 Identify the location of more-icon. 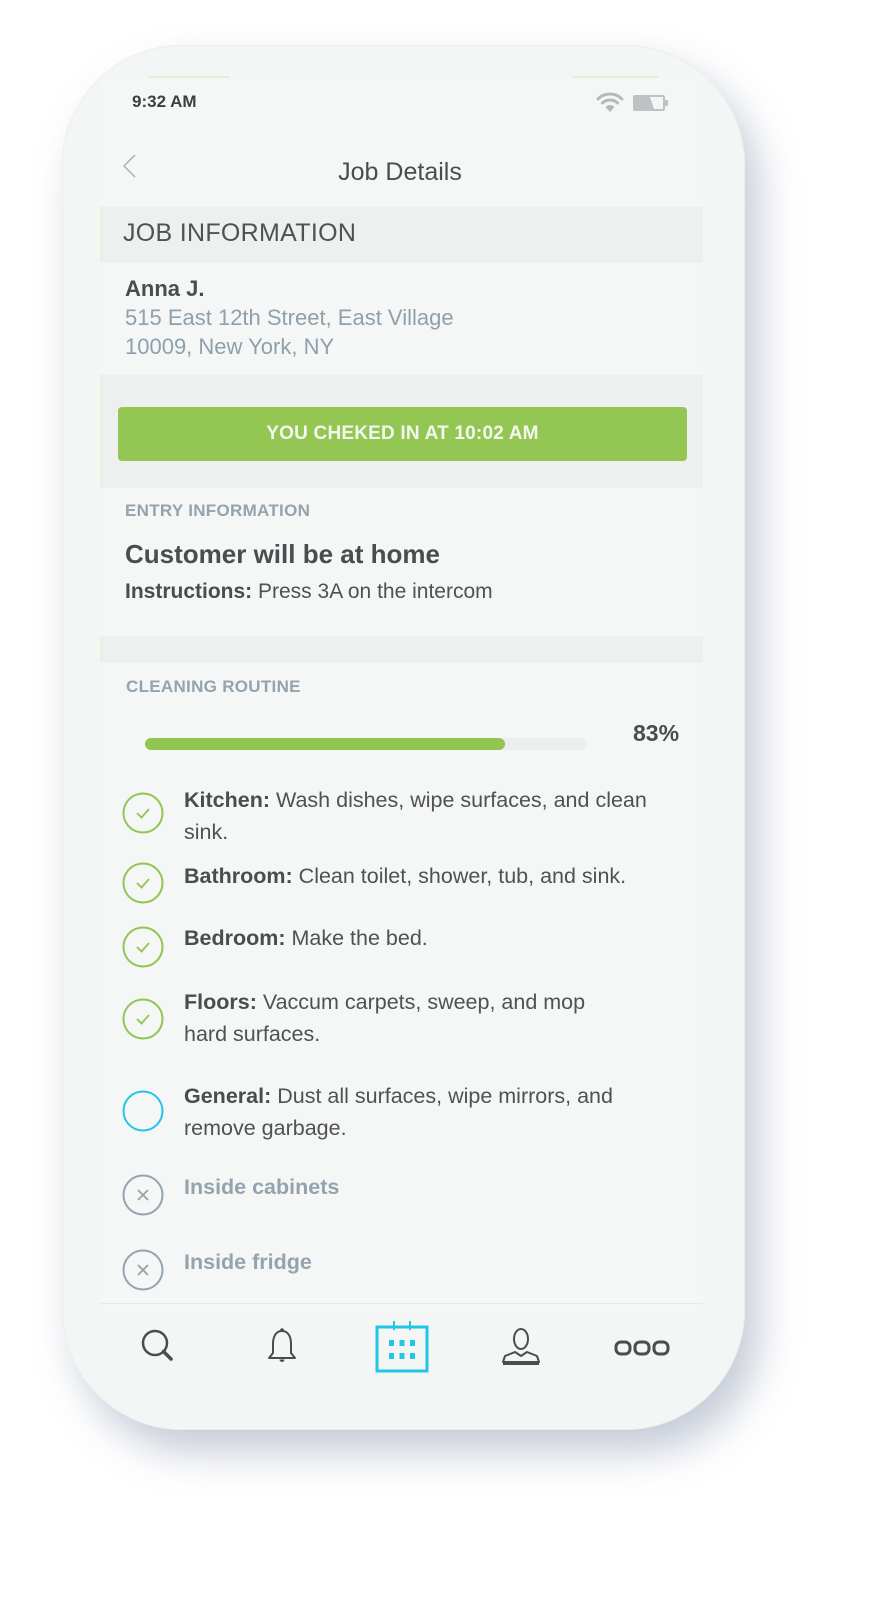
(642, 1348).